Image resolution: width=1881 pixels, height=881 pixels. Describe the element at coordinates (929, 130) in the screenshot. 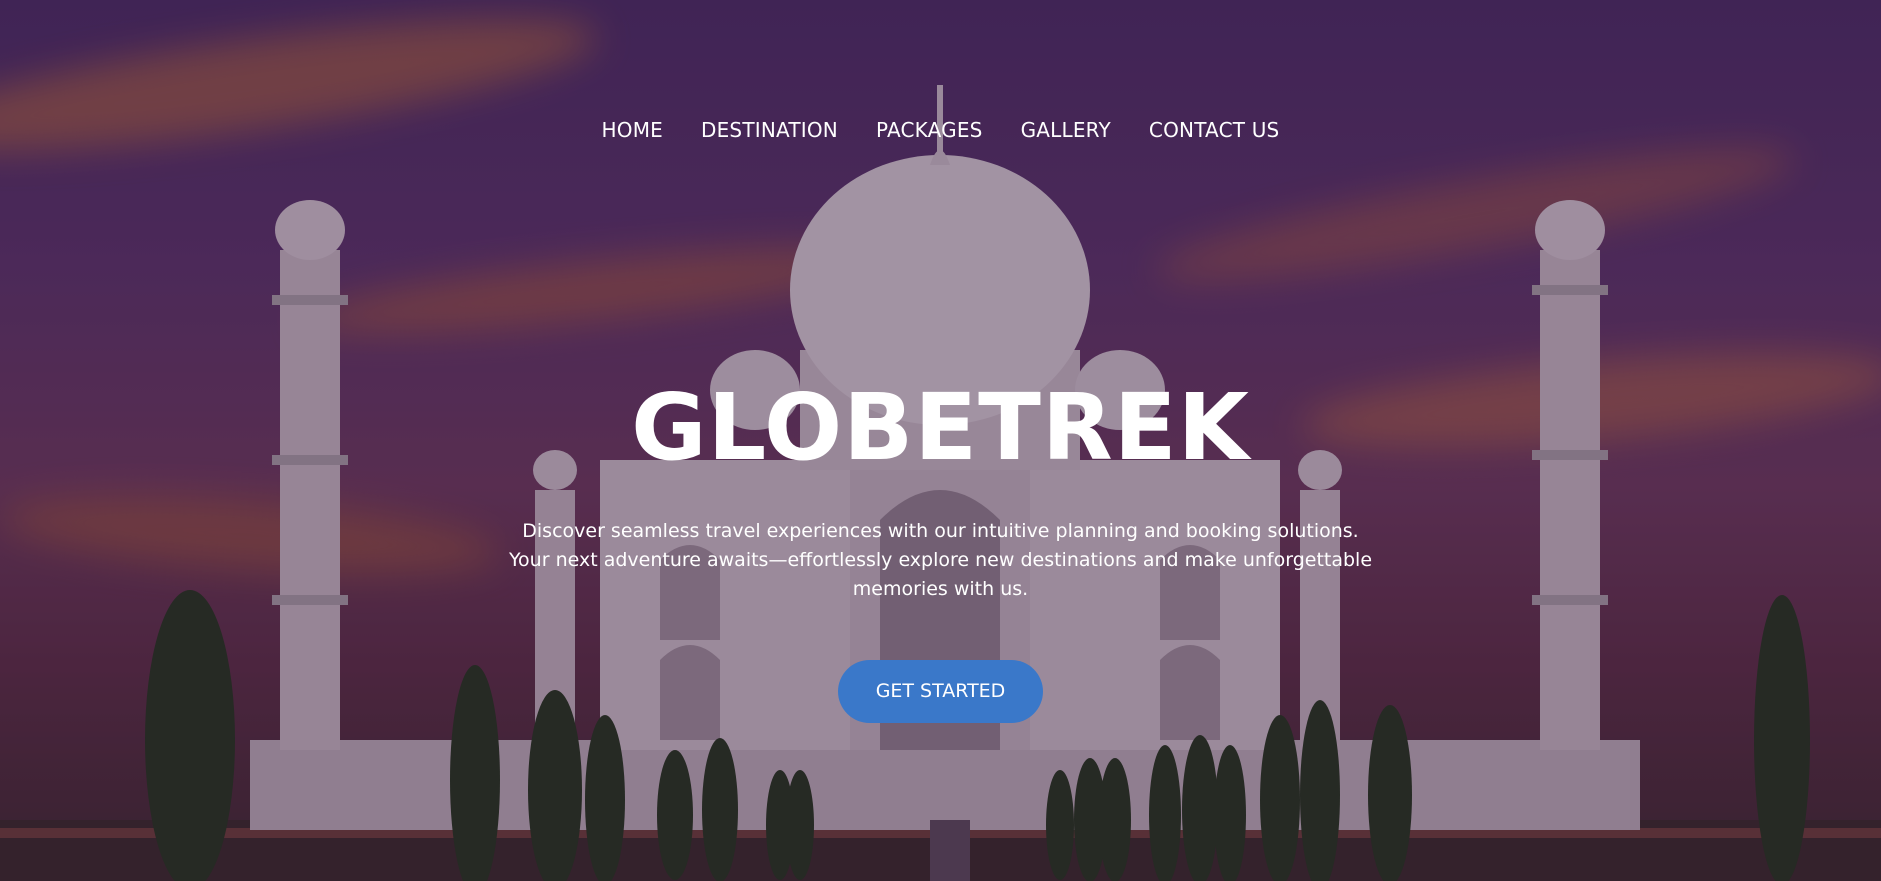

I see `nav-link-packages: PACKAGES` at that location.